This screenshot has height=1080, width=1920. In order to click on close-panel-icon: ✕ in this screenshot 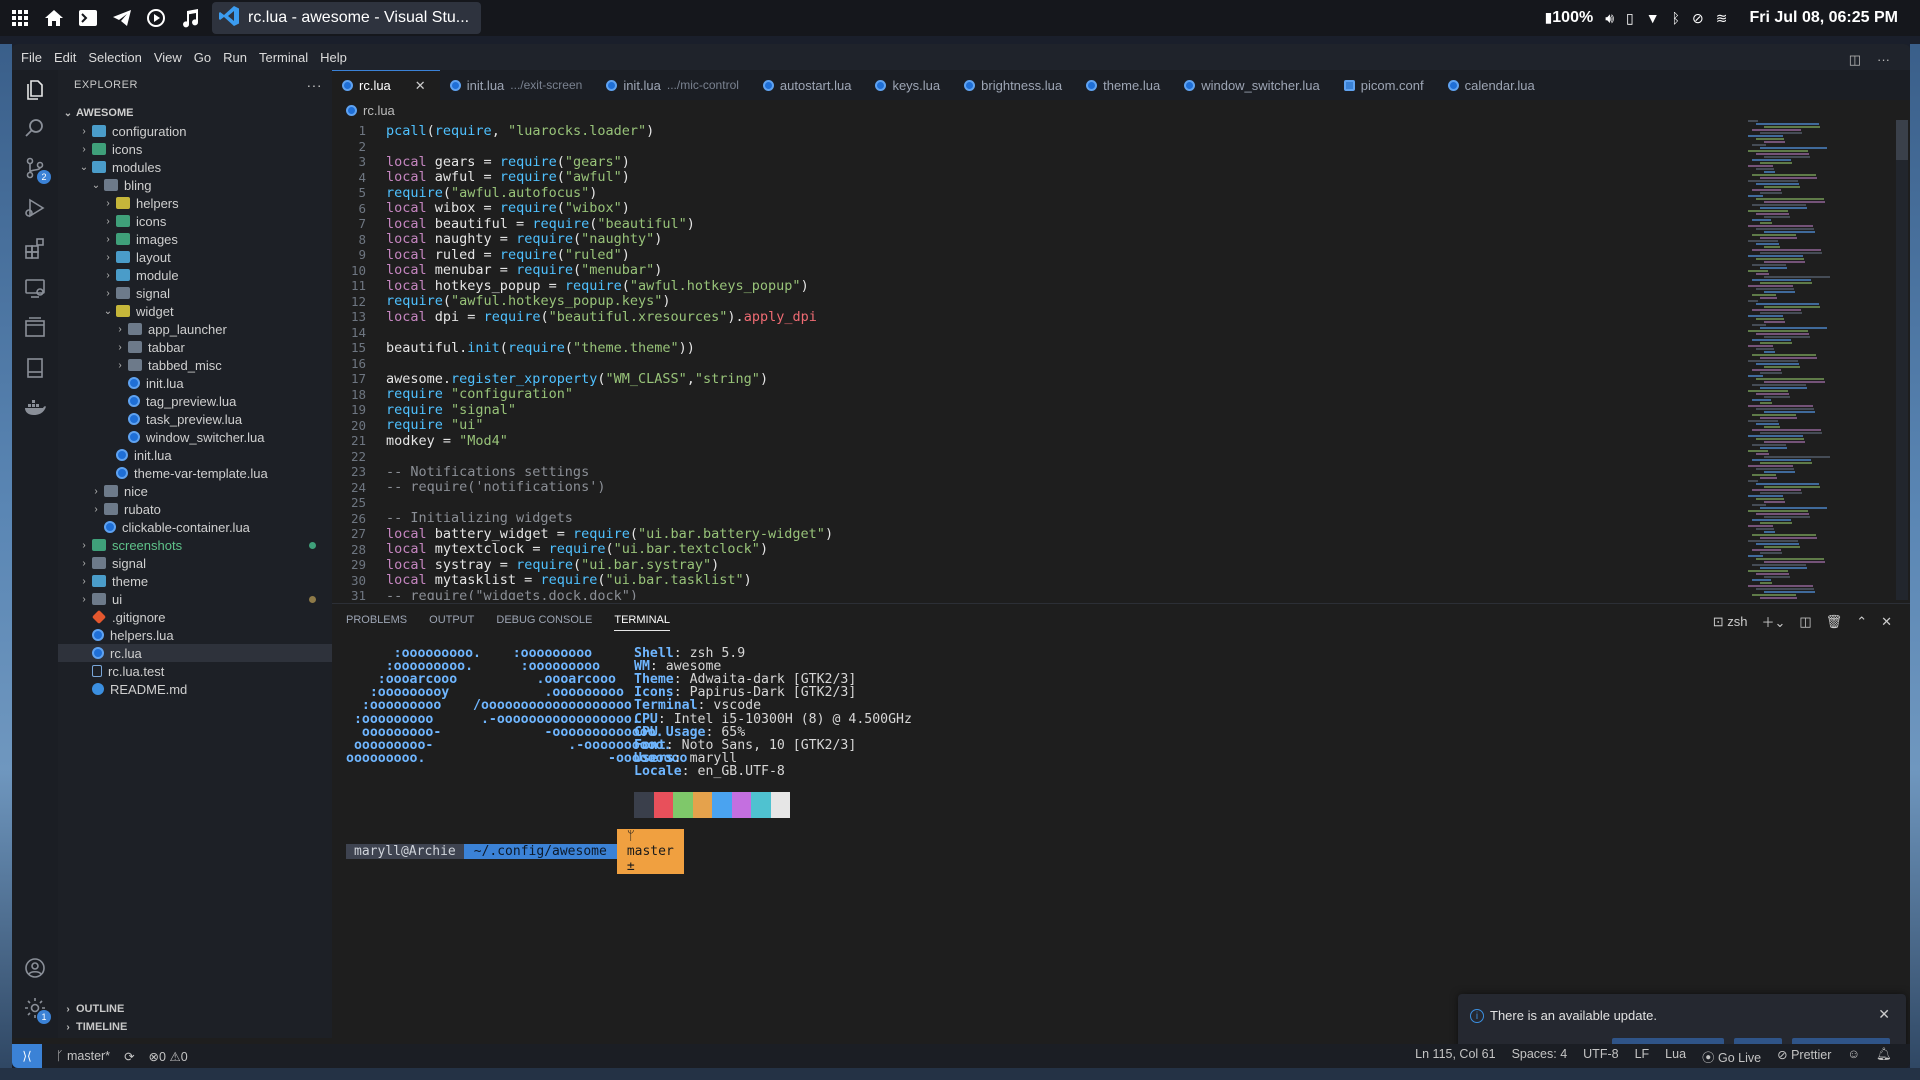, I will do `click(1886, 622)`.